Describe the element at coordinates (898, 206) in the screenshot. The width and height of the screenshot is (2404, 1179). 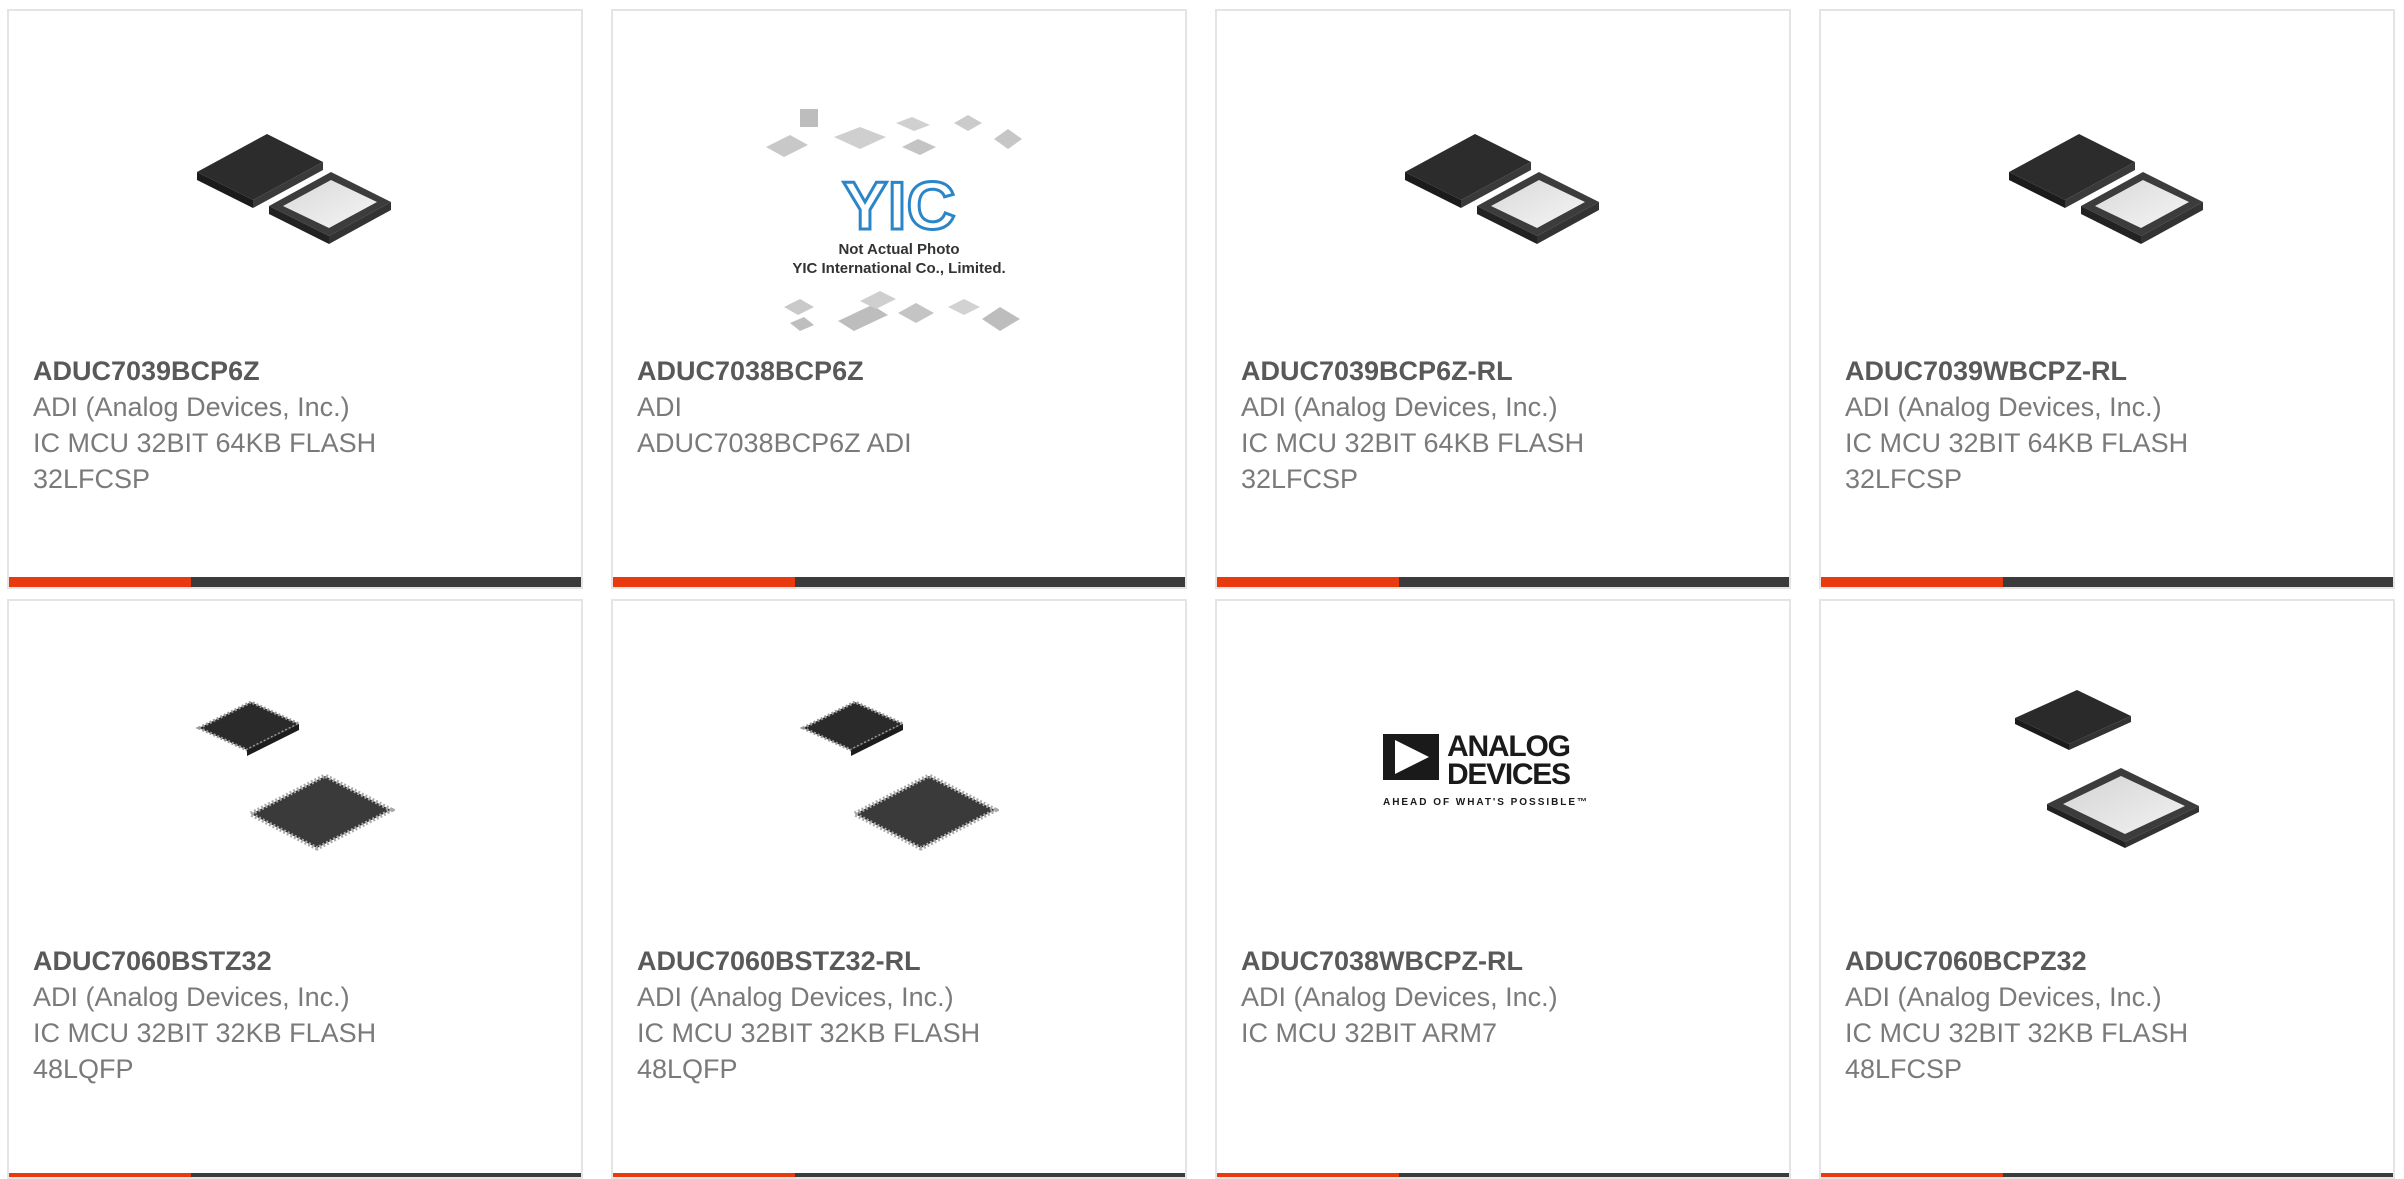
I see `placeholder-logo: YIC` at that location.